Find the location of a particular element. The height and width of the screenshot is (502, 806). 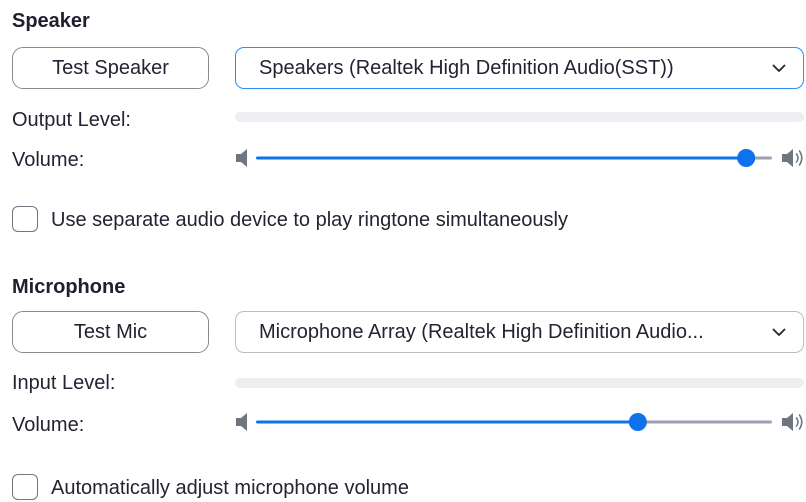

microphone-volume-slider is located at coordinates (520, 422).